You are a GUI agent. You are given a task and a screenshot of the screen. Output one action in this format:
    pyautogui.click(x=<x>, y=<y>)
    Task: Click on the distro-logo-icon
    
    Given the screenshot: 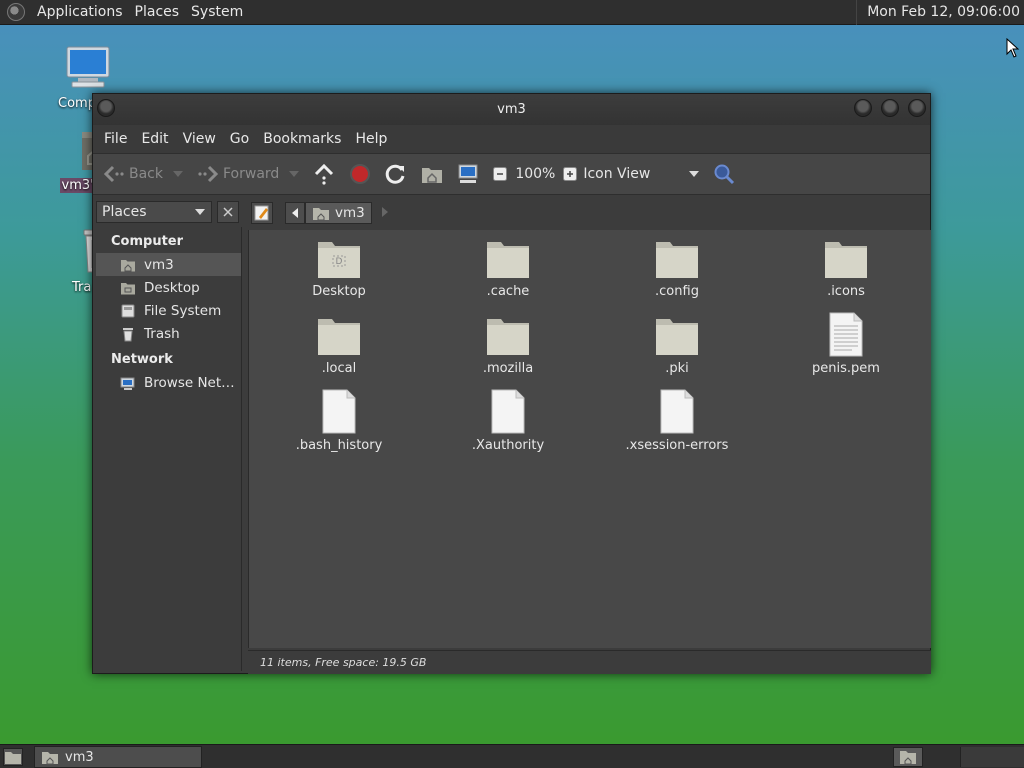 What is the action you would take?
    pyautogui.click(x=16, y=12)
    